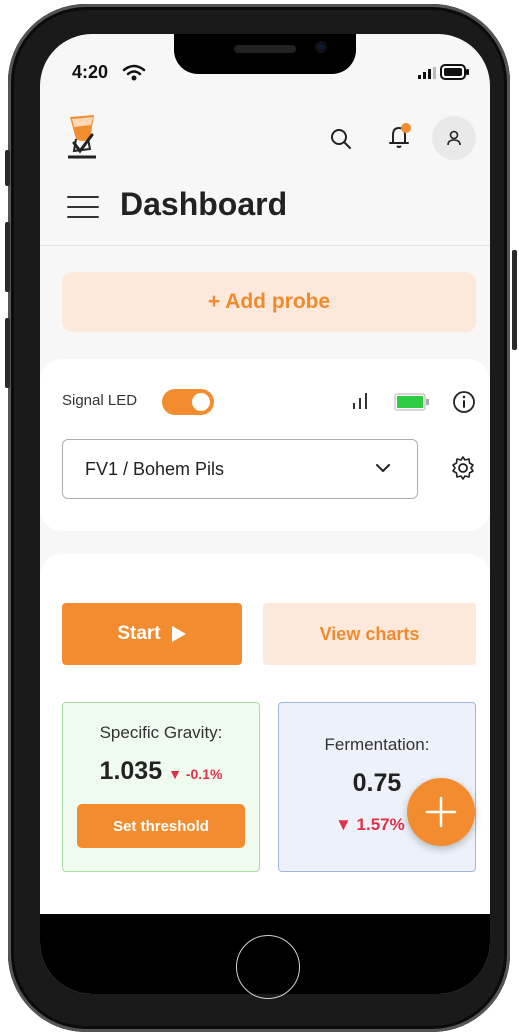  I want to click on app-logo-icon, so click(82, 137).